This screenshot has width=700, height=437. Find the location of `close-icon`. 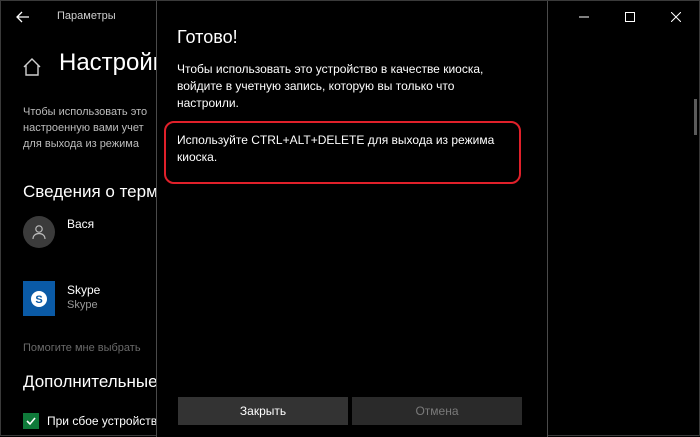

close-icon is located at coordinates (676, 17).